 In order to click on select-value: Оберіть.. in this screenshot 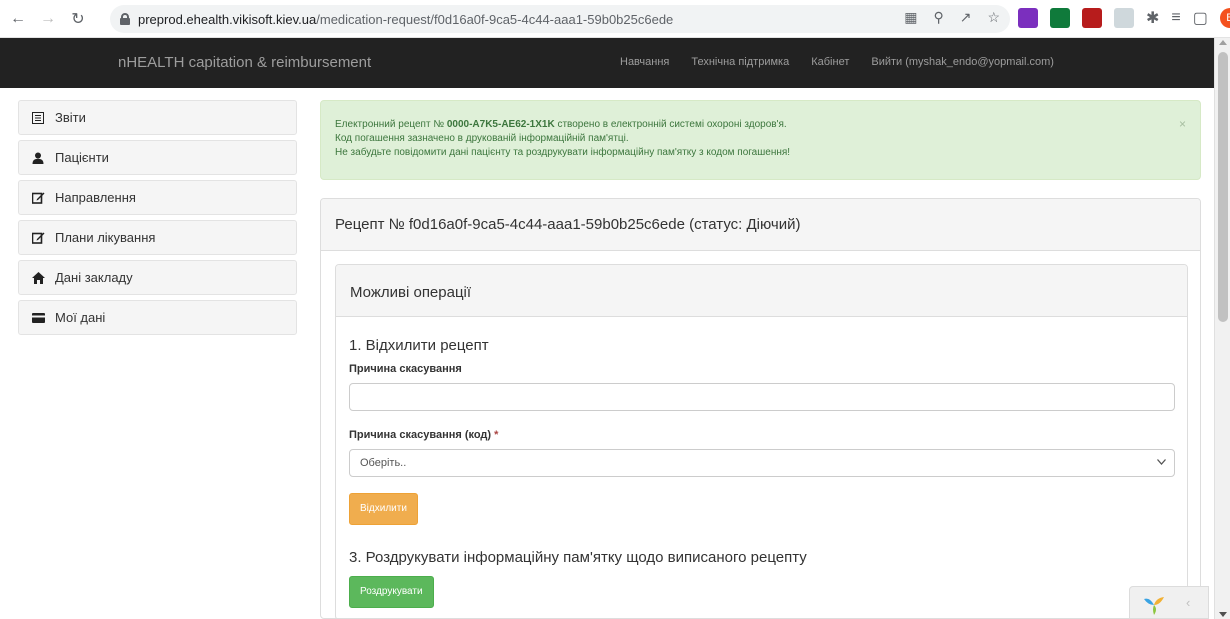, I will do `click(383, 463)`.